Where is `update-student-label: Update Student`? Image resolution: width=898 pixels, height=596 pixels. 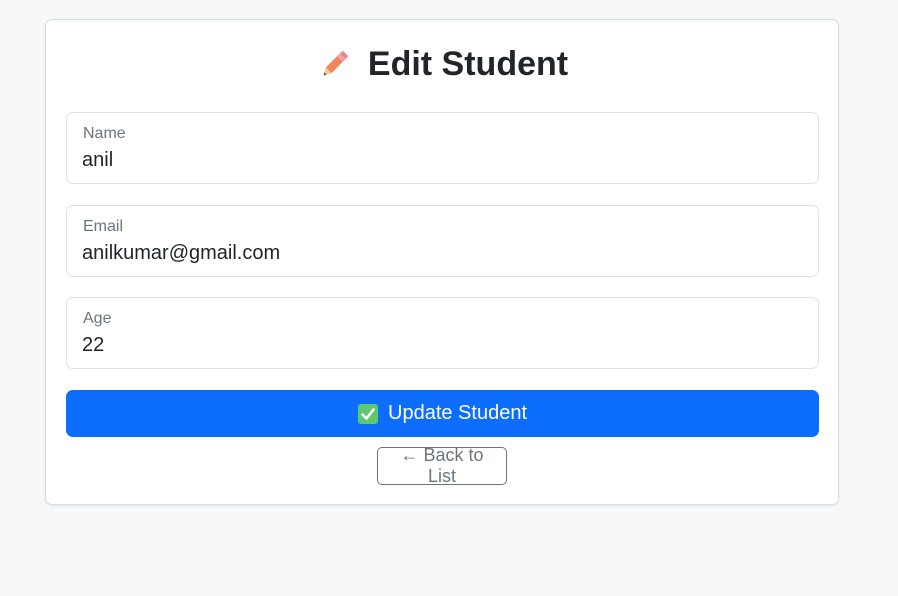
update-student-label: Update Student is located at coordinates (457, 413).